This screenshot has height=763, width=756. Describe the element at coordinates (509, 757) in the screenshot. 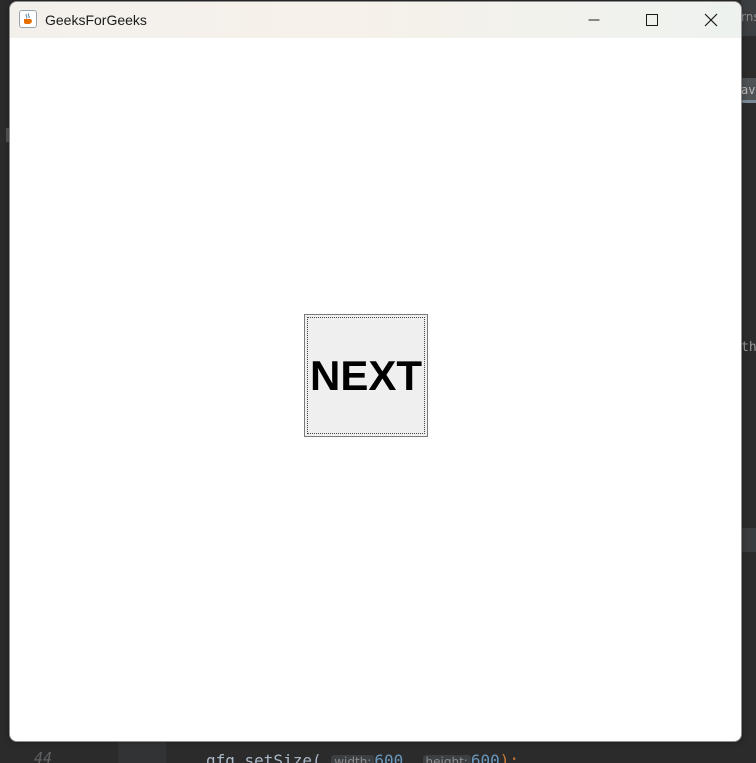

I see `code-suffix: );` at that location.